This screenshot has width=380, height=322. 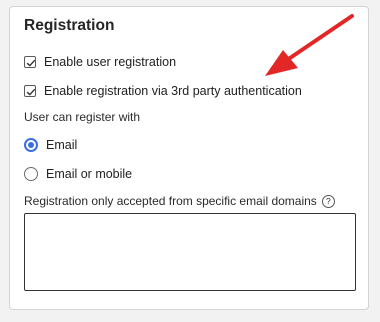 What do you see at coordinates (31, 174) in the screenshot?
I see `email-or-mobile-radio` at bounding box center [31, 174].